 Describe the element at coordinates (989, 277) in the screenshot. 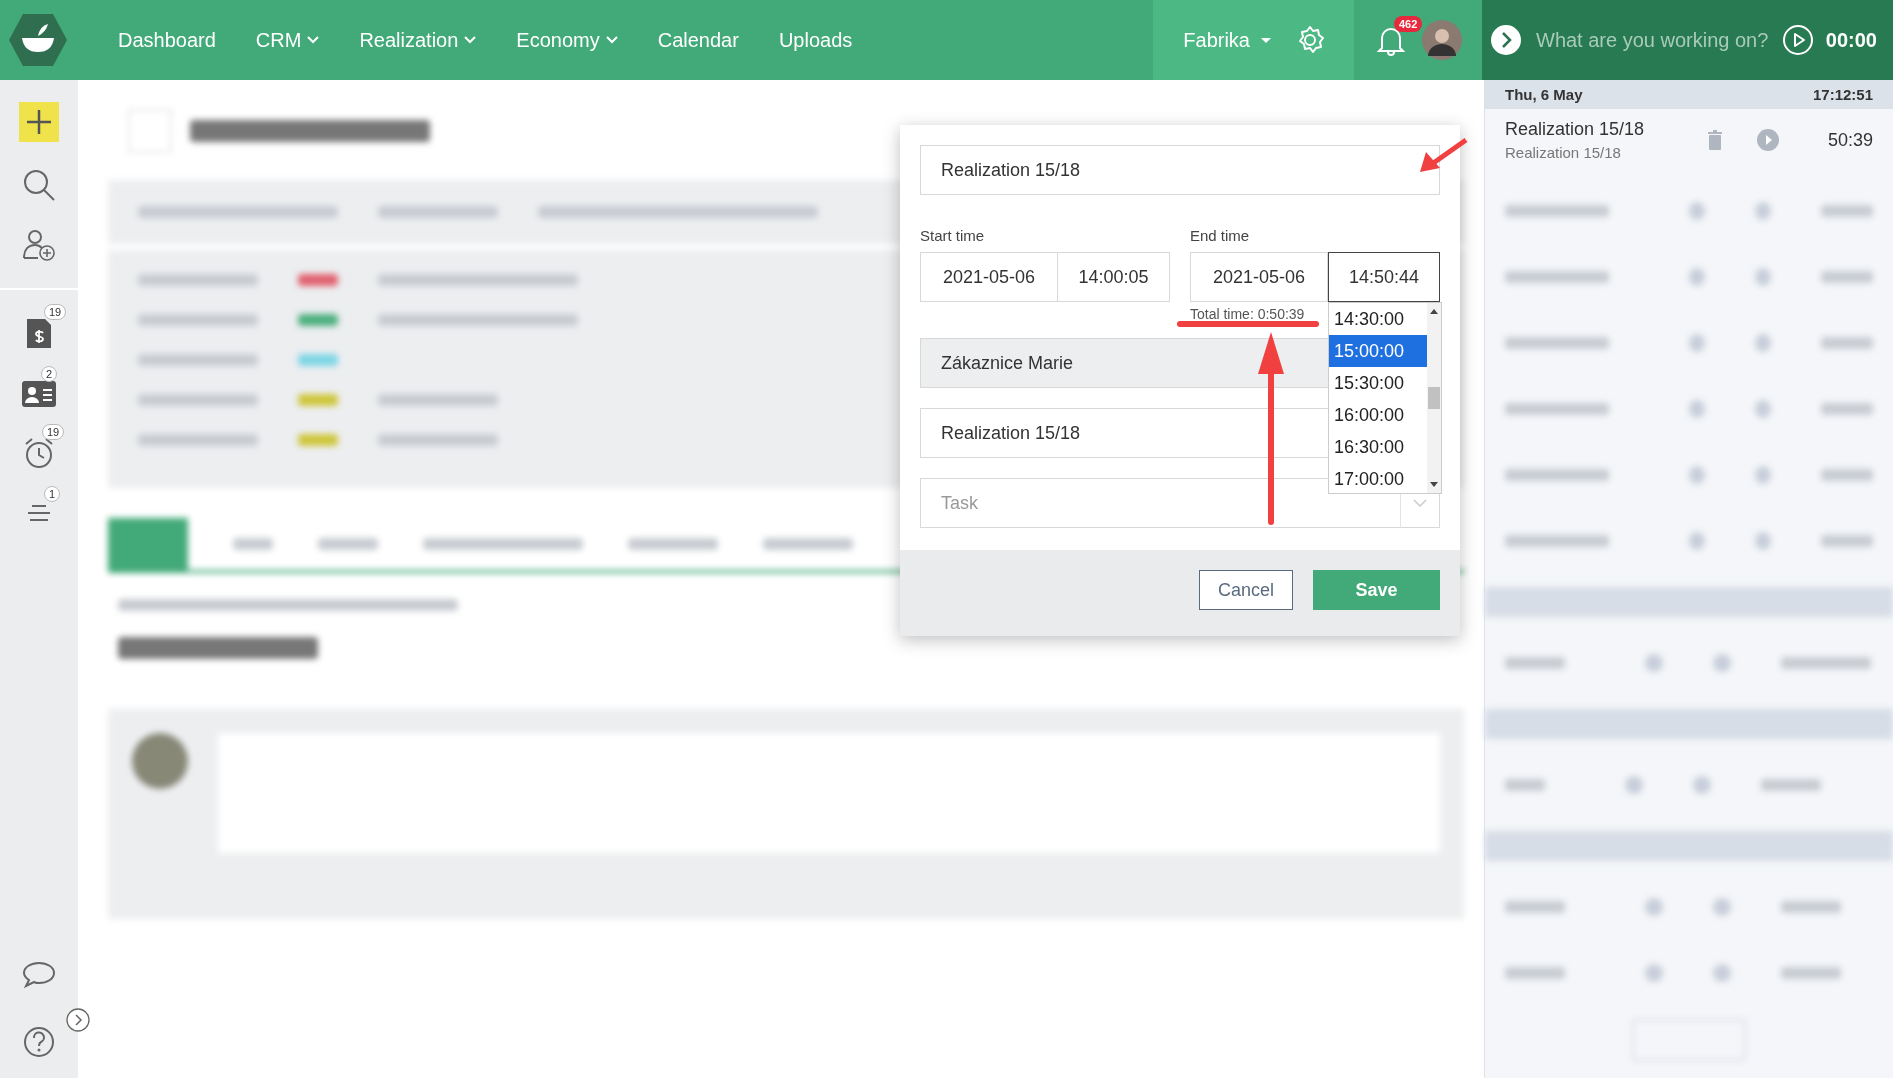

I see `start-date-field: 2021-05-06` at that location.